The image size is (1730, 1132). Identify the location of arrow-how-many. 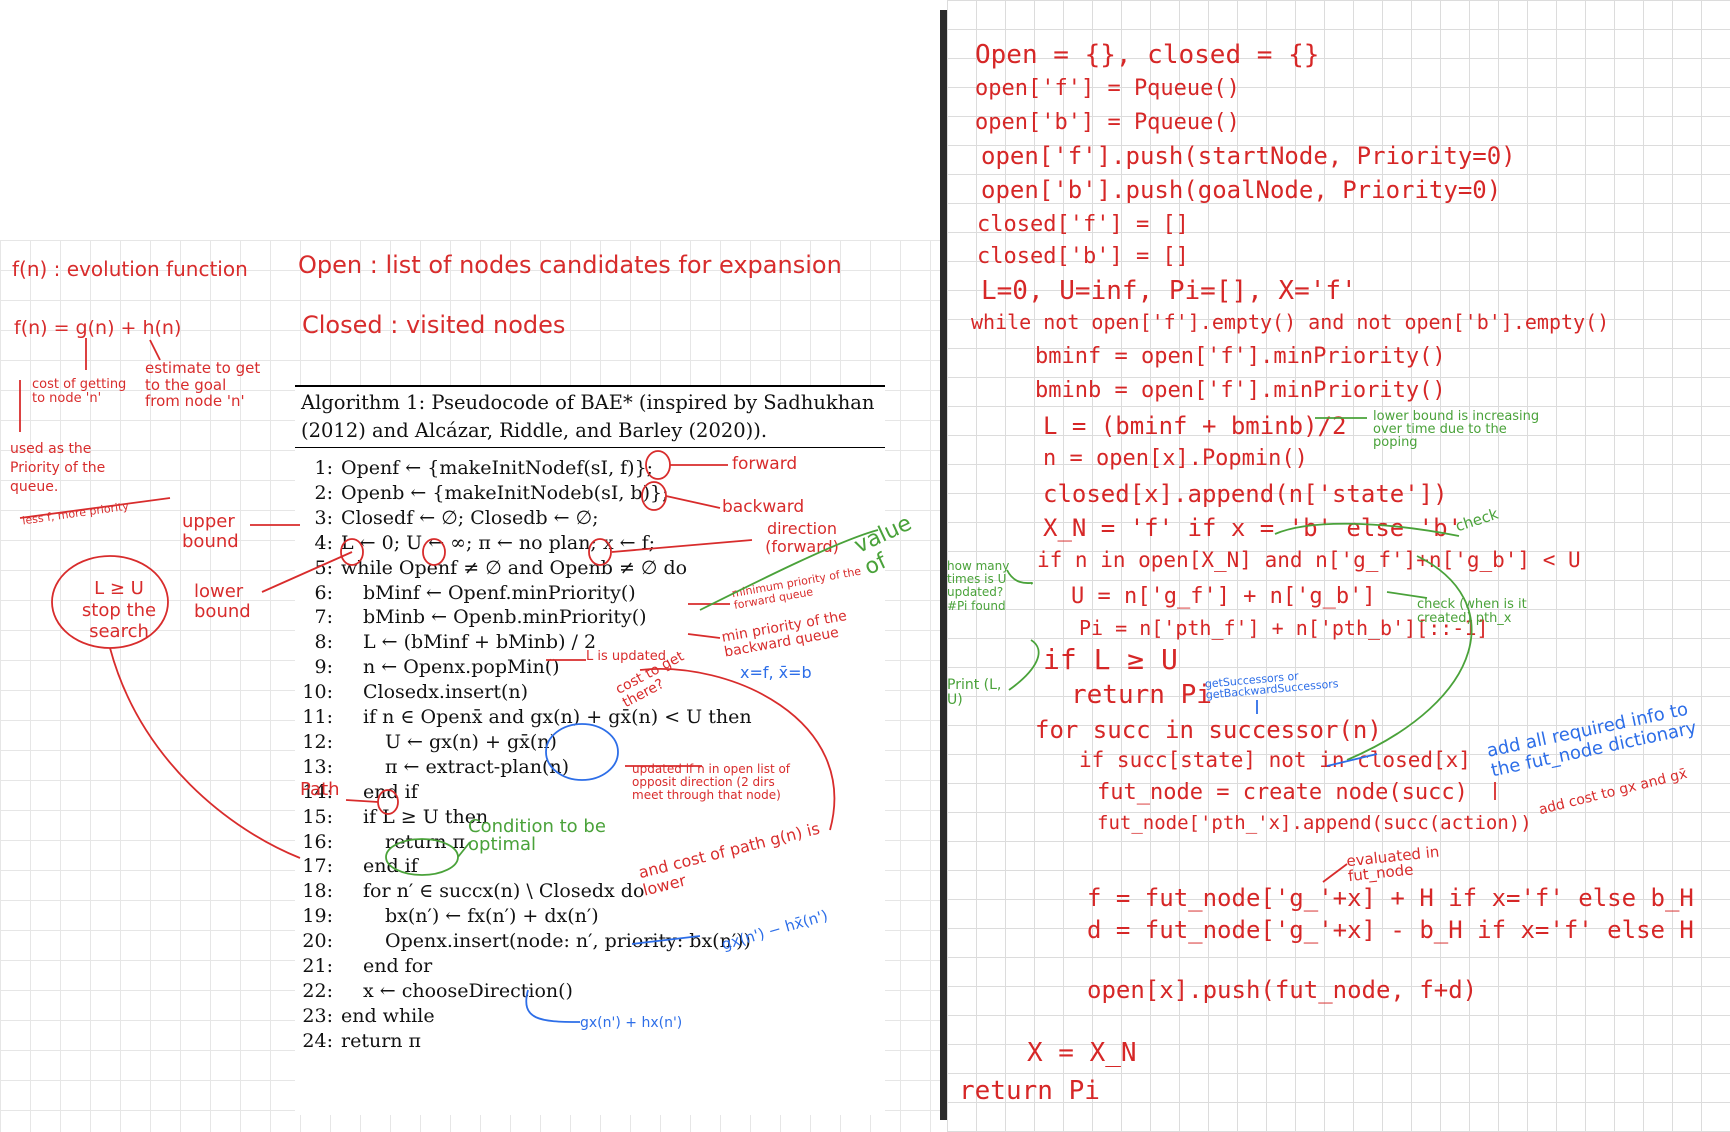
(1020, 577).